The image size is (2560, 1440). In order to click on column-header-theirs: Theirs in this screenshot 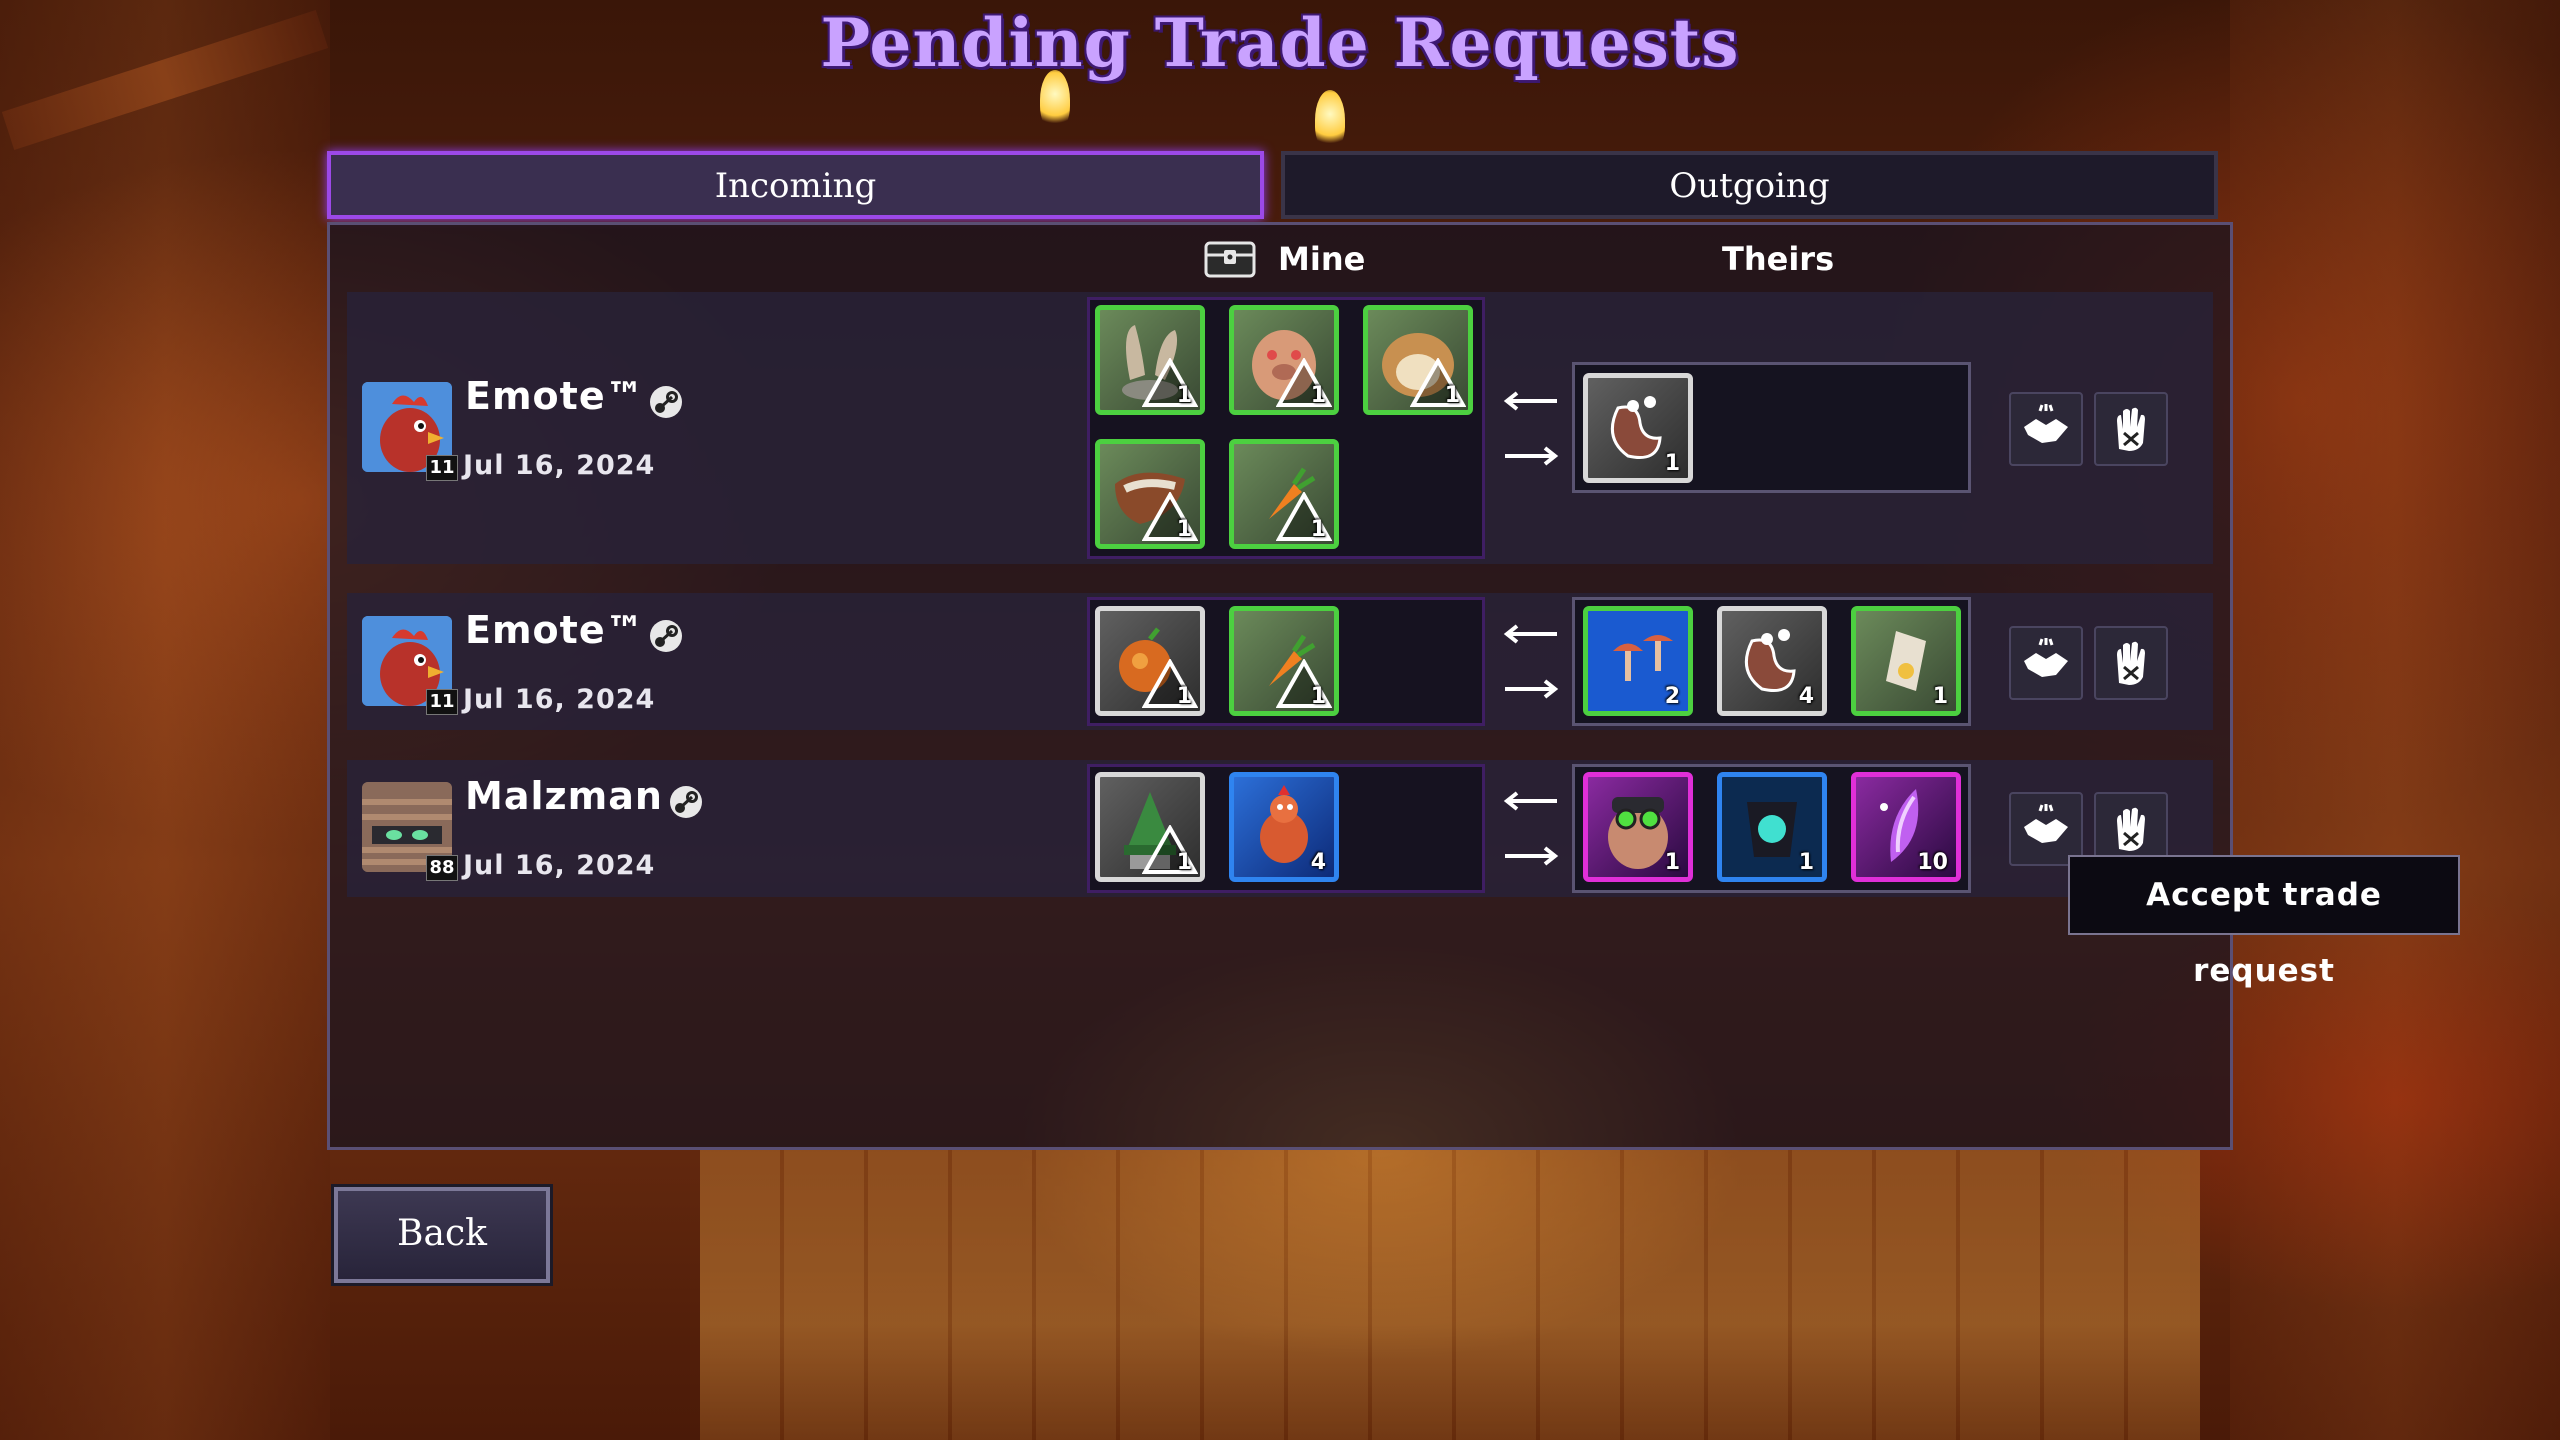, I will do `click(1778, 259)`.